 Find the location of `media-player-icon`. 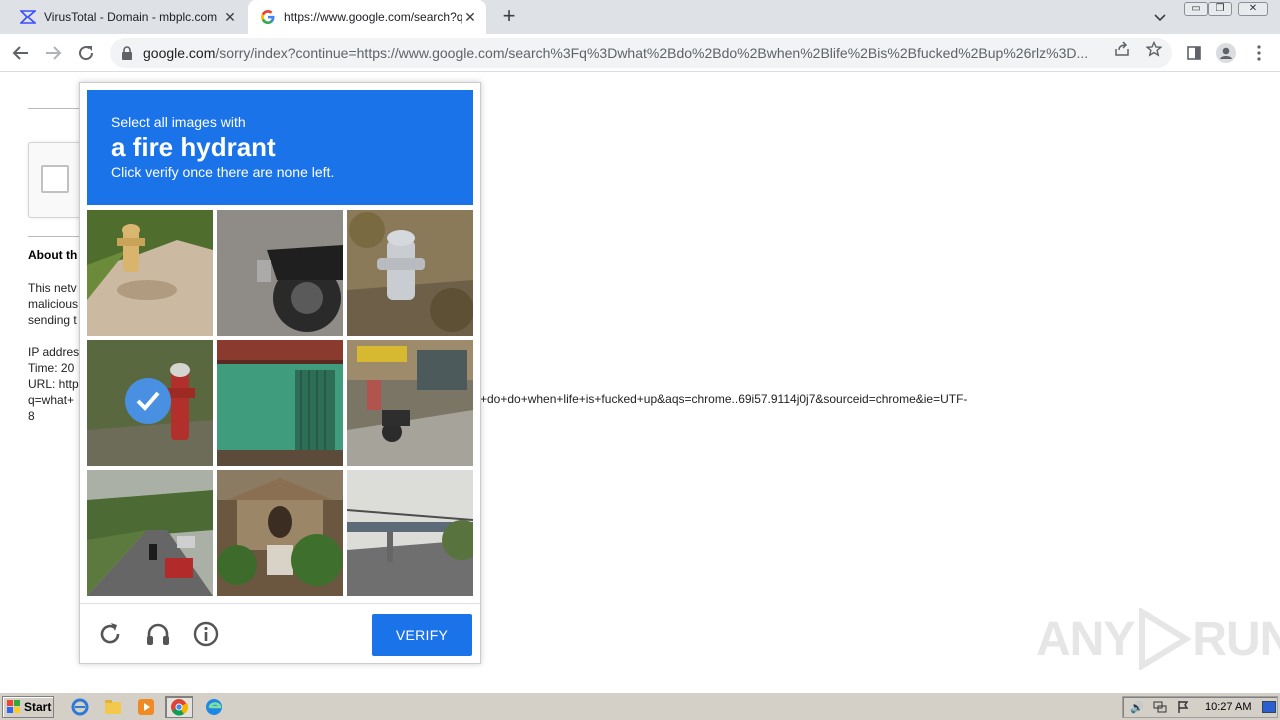

media-player-icon is located at coordinates (146, 707).